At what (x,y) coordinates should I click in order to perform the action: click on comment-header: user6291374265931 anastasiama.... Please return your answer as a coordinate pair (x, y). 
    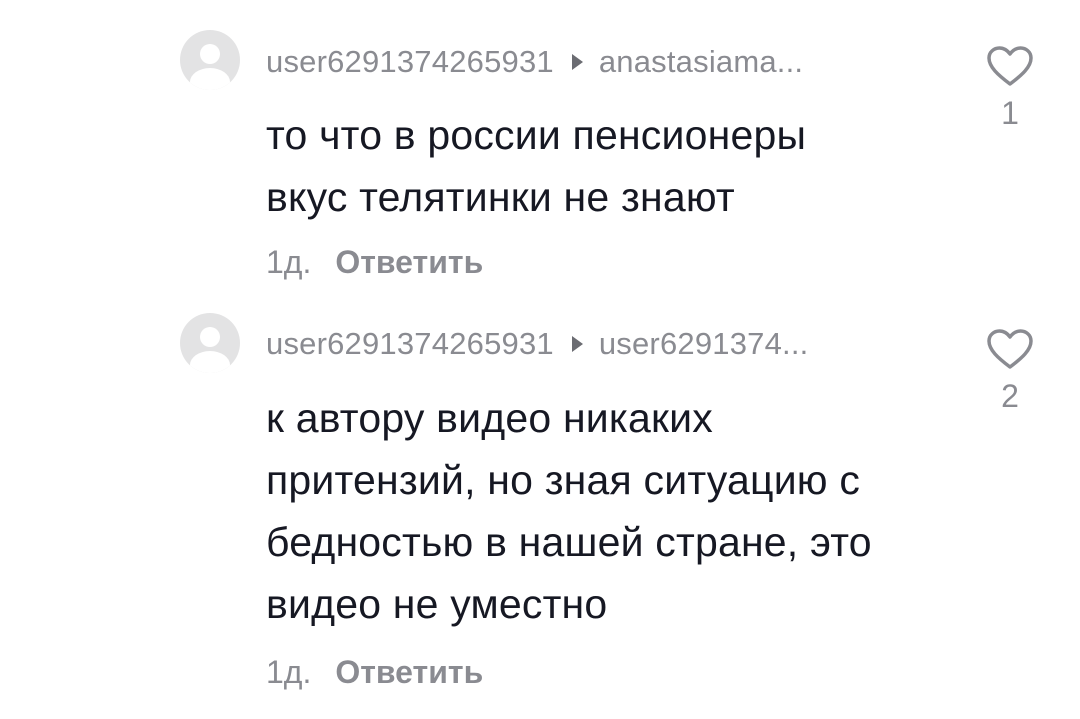
    Looking at the image, I should click on (534, 62).